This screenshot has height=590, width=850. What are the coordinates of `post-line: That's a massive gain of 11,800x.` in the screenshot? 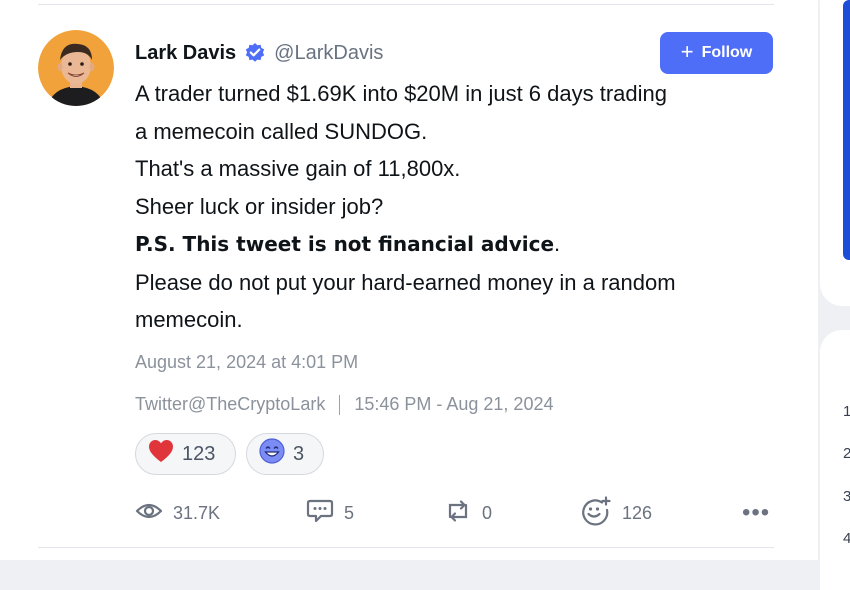 It's located at (298, 168).